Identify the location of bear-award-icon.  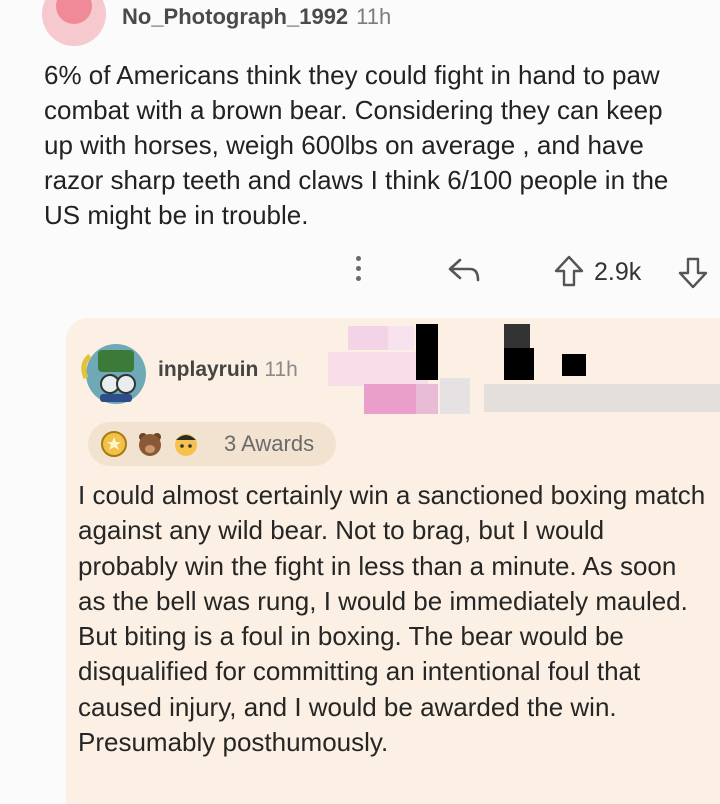
(150, 444).